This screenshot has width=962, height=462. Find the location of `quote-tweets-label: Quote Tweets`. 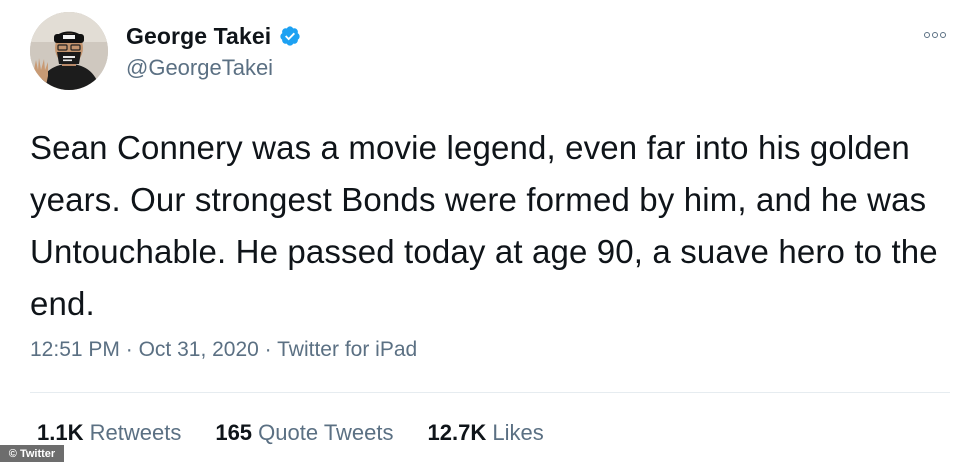

quote-tweets-label: Quote Tweets is located at coordinates (326, 432).